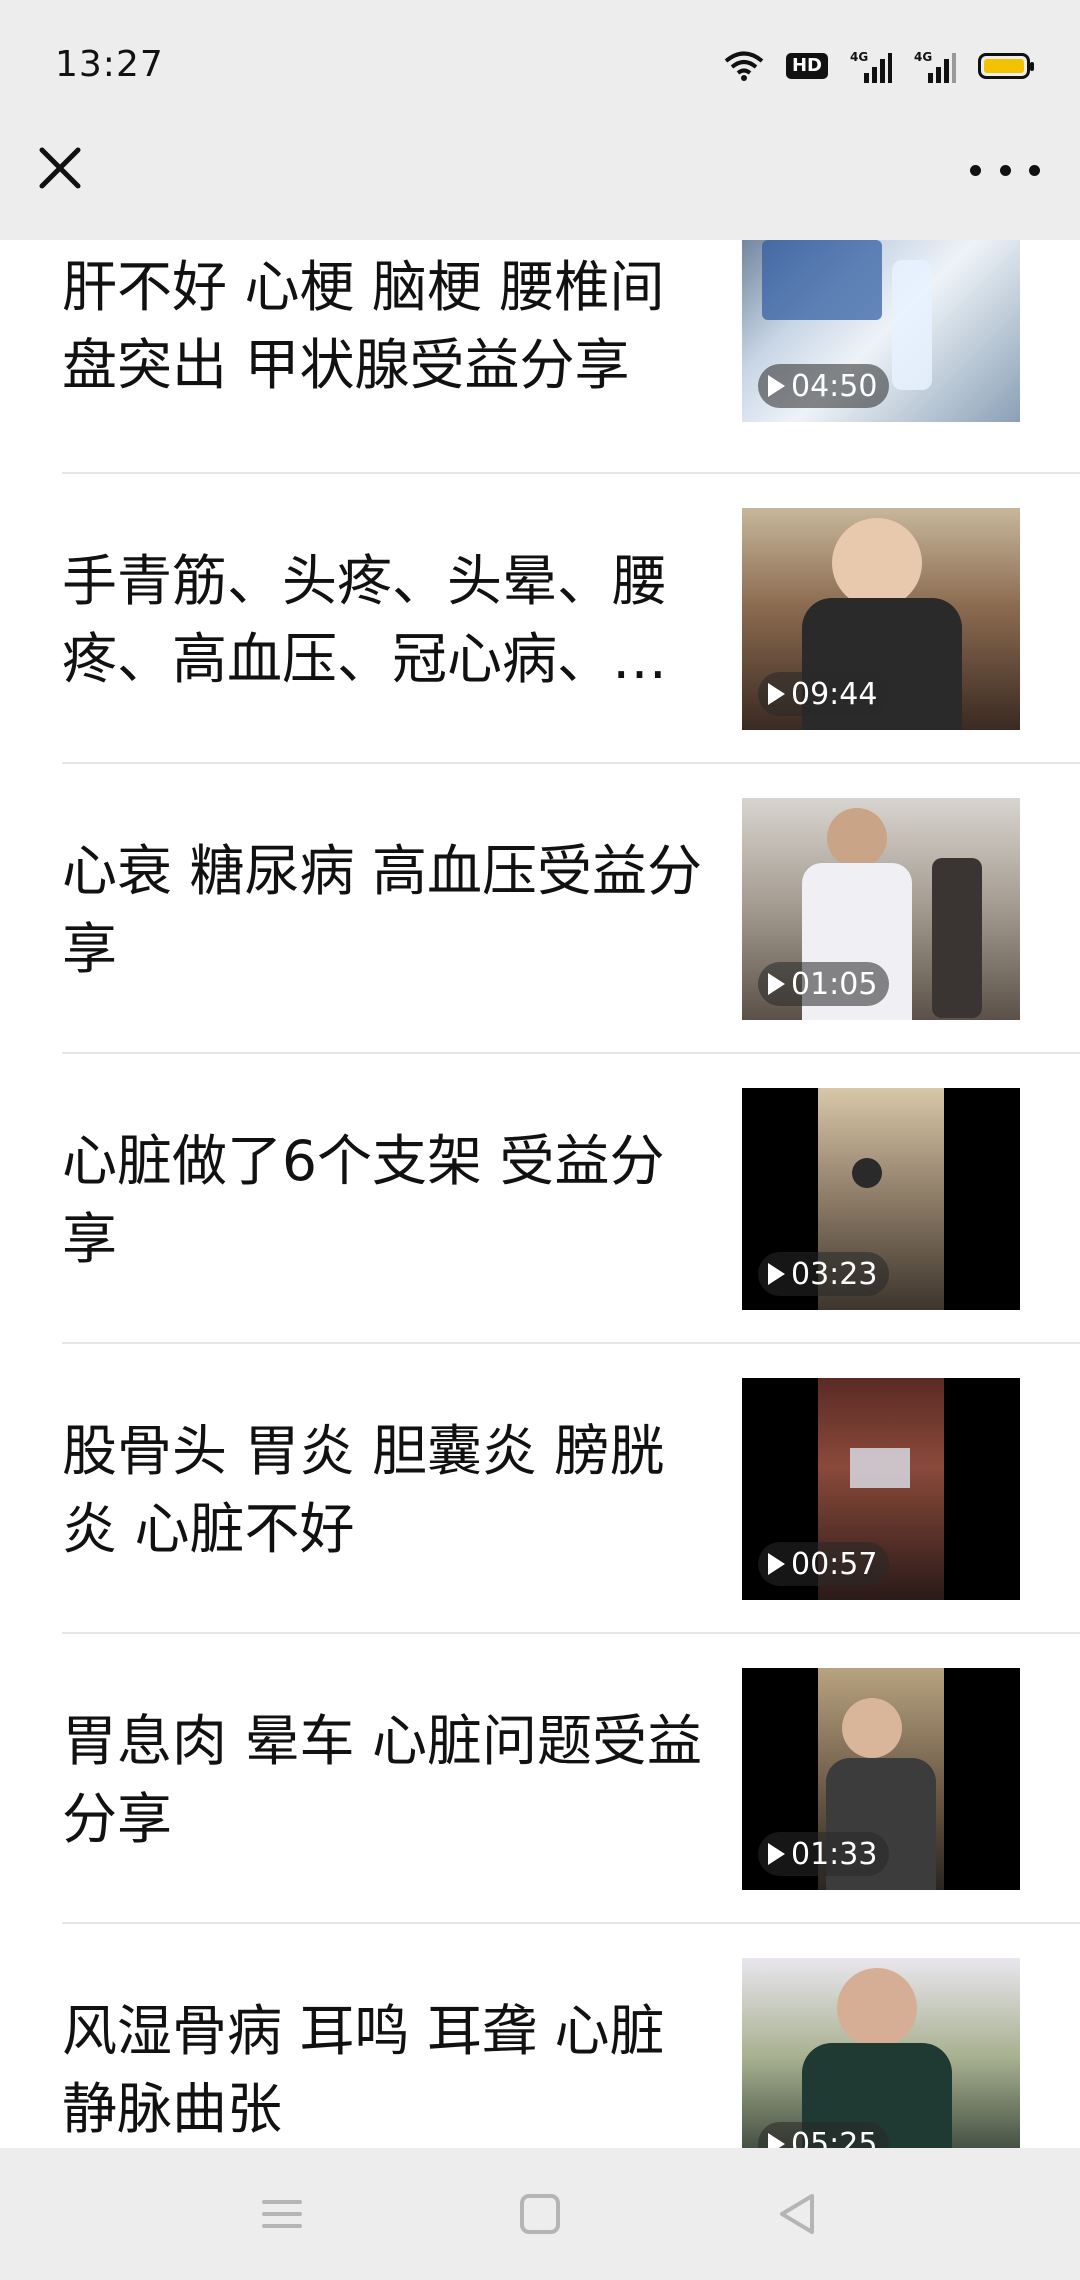 The height and width of the screenshot is (2280, 1080). Describe the element at coordinates (824, 386) in the screenshot. I see `duration-badge: 04:50` at that location.